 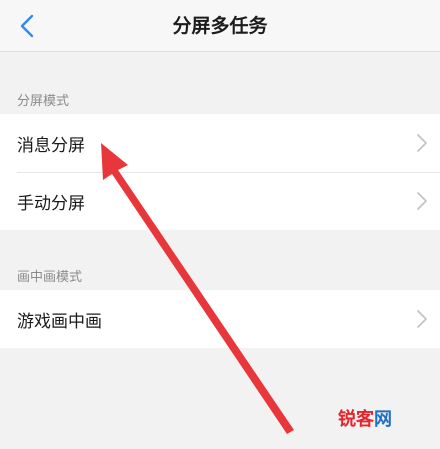 I want to click on navigation-bar: 分屏多任务, so click(x=220, y=26).